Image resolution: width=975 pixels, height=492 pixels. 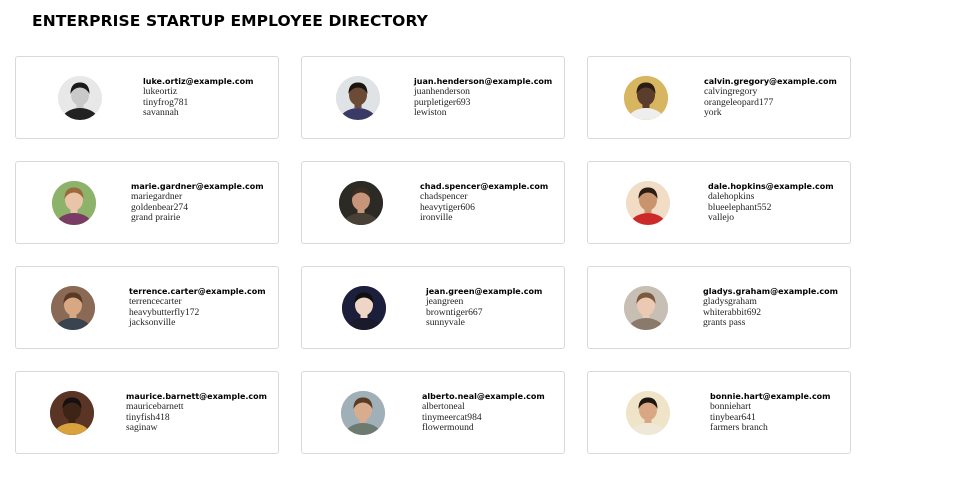 I want to click on employee-city: farmers branch, so click(x=739, y=427).